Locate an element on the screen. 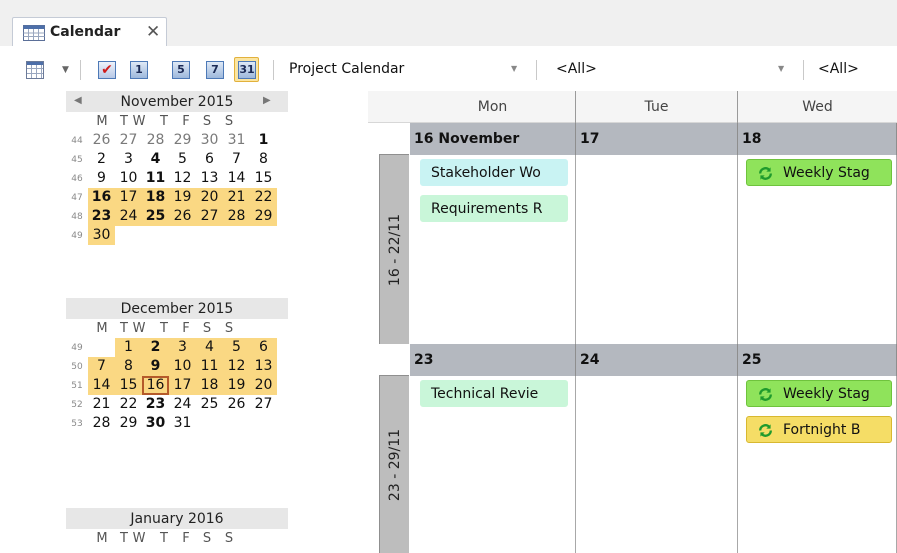 The width and height of the screenshot is (897, 553). appointment: Fortnight B is located at coordinates (819, 429).